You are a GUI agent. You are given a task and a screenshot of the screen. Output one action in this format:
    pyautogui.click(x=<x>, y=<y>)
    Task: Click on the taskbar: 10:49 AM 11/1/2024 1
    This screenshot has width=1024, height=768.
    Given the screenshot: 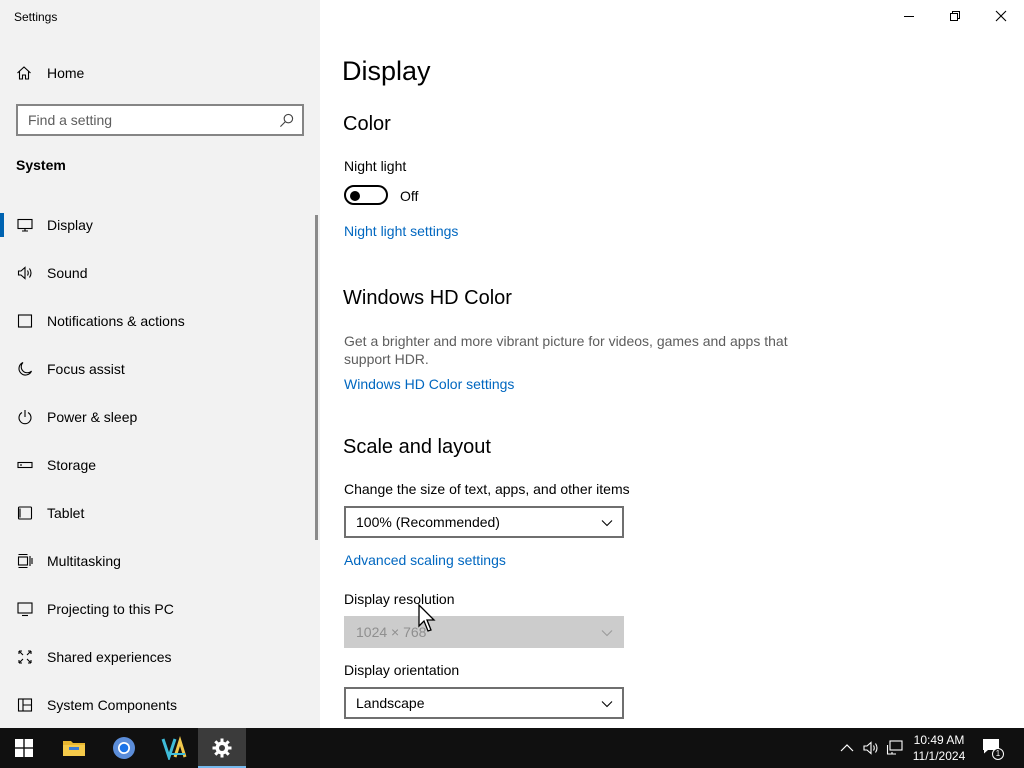 What is the action you would take?
    pyautogui.click(x=512, y=748)
    